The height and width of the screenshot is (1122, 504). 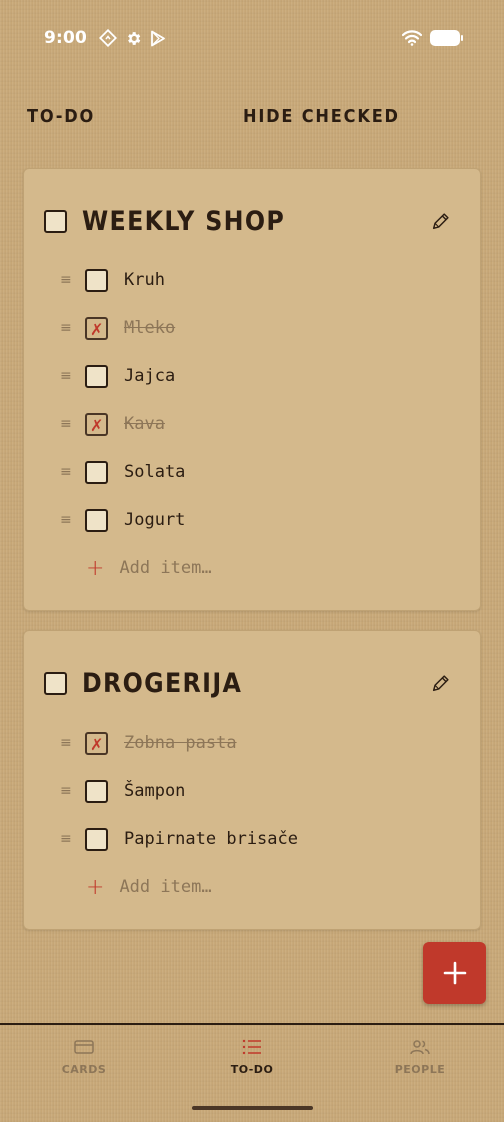 What do you see at coordinates (122, 472) in the screenshot?
I see `list-item: ≡ Solata` at bounding box center [122, 472].